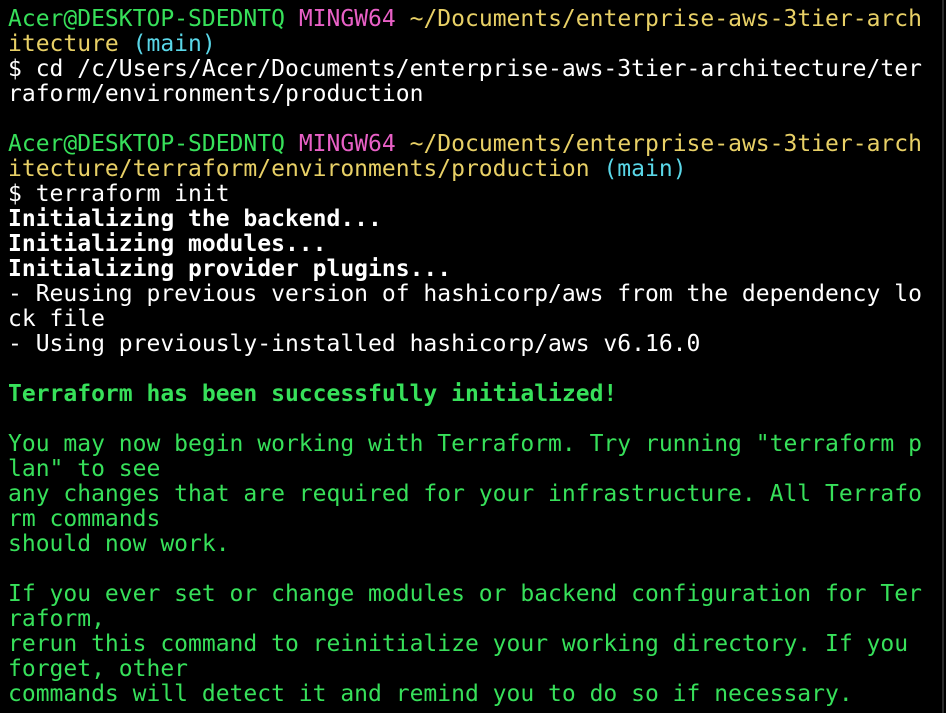 The width and height of the screenshot is (946, 713). What do you see at coordinates (84, 519) in the screenshot?
I see `output-message-1: rm commands` at bounding box center [84, 519].